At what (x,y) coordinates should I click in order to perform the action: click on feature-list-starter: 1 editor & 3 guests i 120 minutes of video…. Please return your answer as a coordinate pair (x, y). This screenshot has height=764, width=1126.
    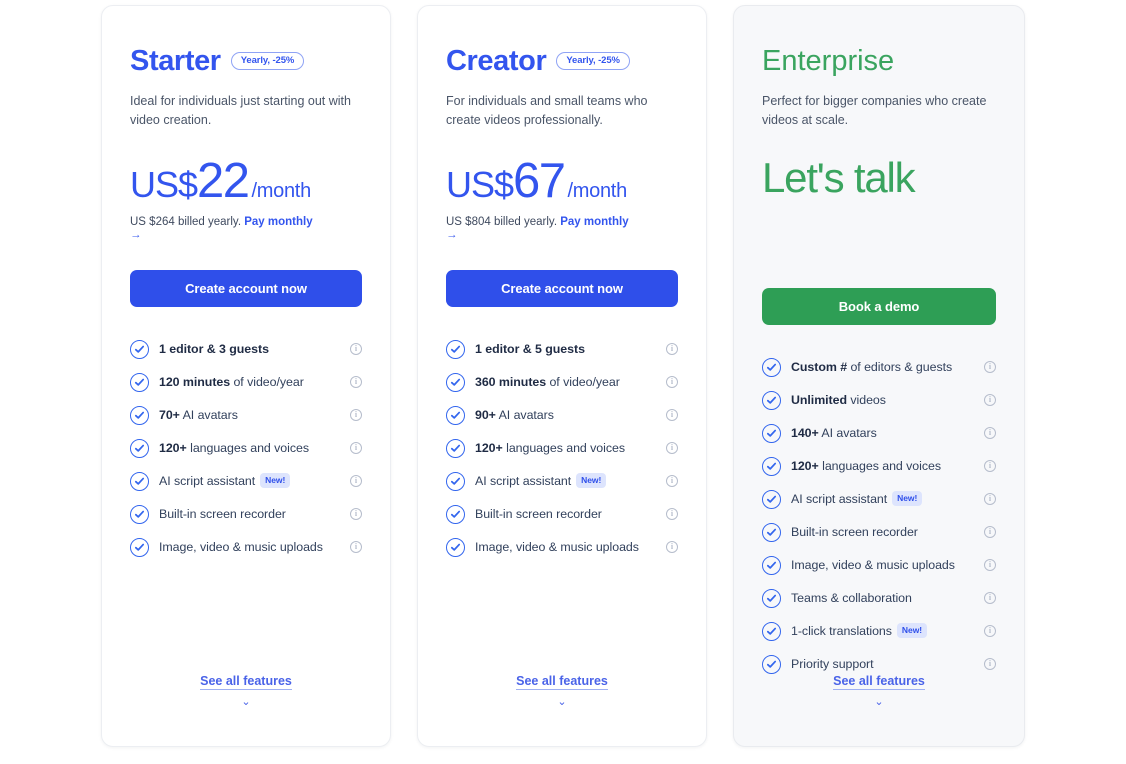
    Looking at the image, I should click on (246, 448).